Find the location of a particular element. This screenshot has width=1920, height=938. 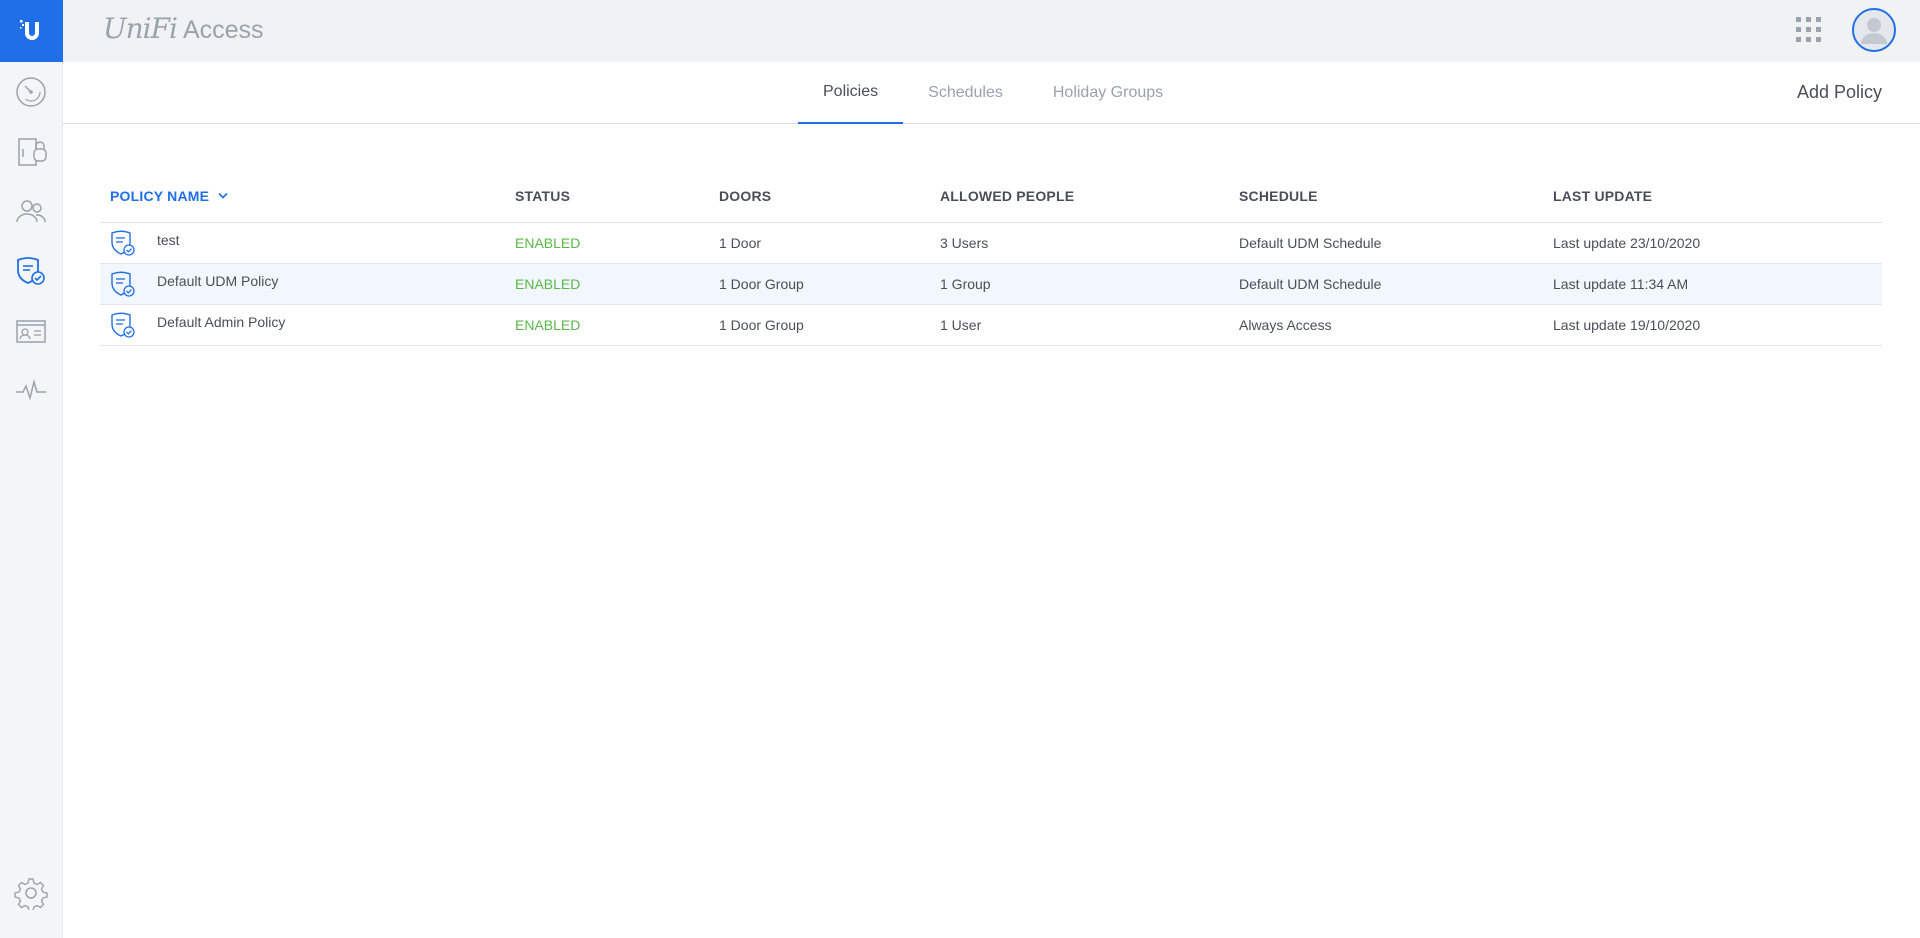

add-policy-button: Add Policy is located at coordinates (1839, 92).